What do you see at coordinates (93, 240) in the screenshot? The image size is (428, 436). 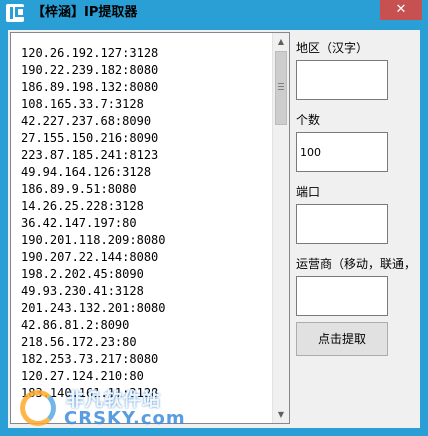 I see `ip-line: 190.201.118.209:8080` at bounding box center [93, 240].